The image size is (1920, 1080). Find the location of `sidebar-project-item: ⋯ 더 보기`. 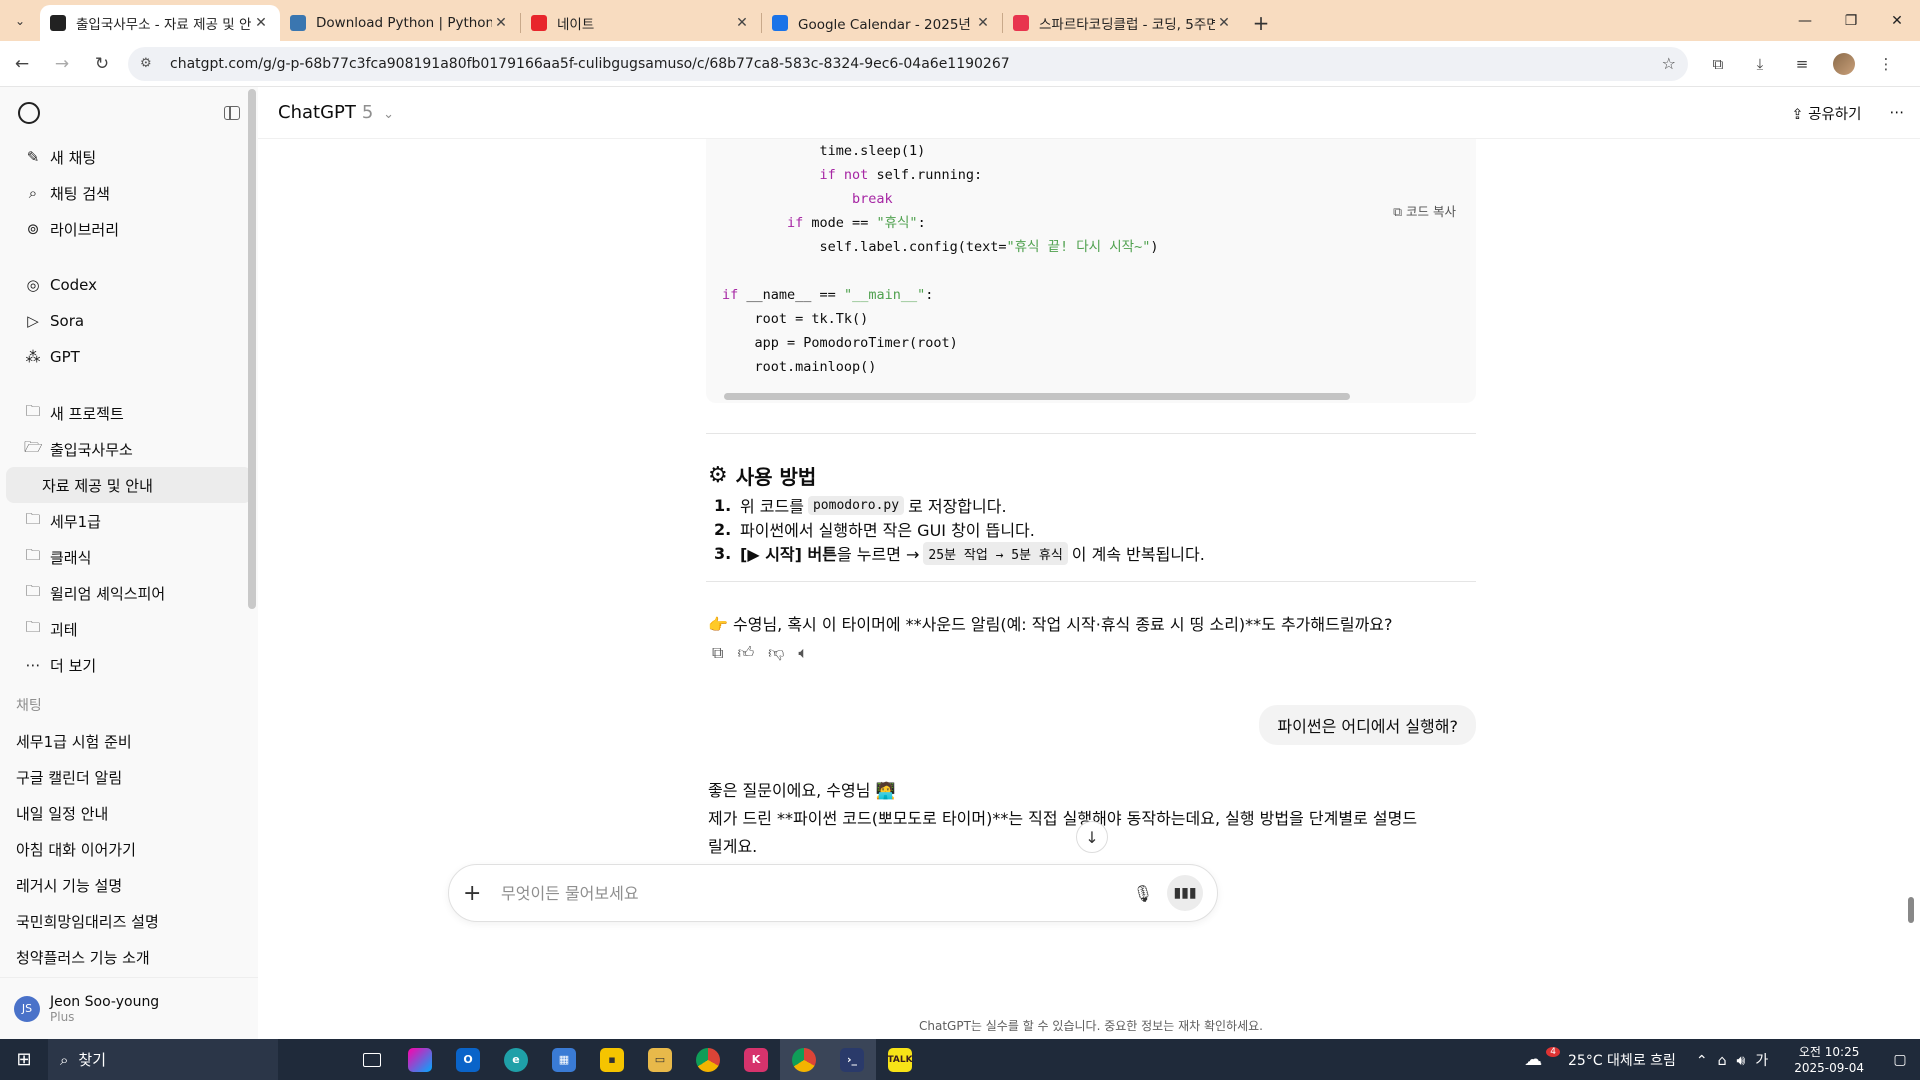

sidebar-project-item: ⋯ 더 보기 is located at coordinates (129, 665).